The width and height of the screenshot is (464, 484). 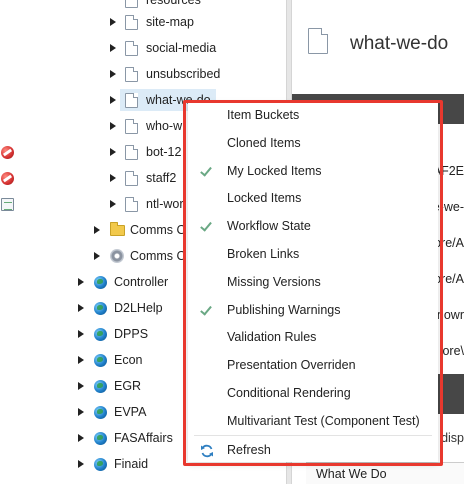 What do you see at coordinates (141, 282) in the screenshot?
I see `tree-node-label: Controller` at bounding box center [141, 282].